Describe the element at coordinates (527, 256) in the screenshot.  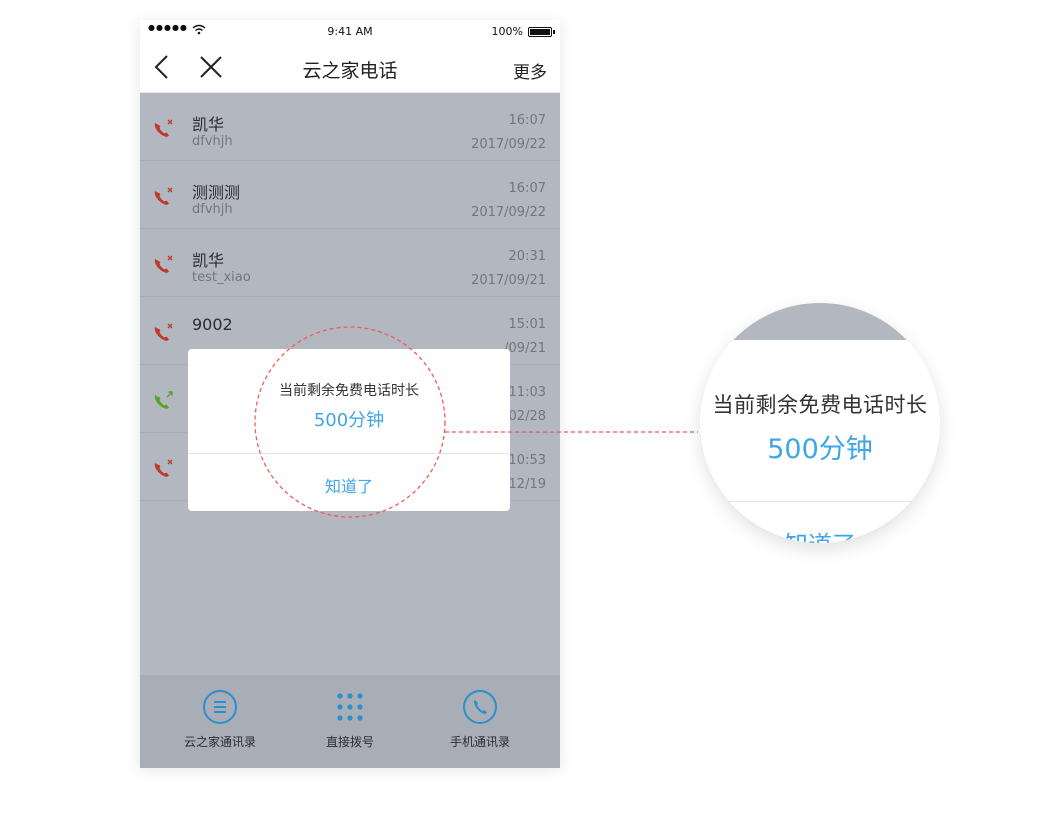
I see `call-time: 20:31` at that location.